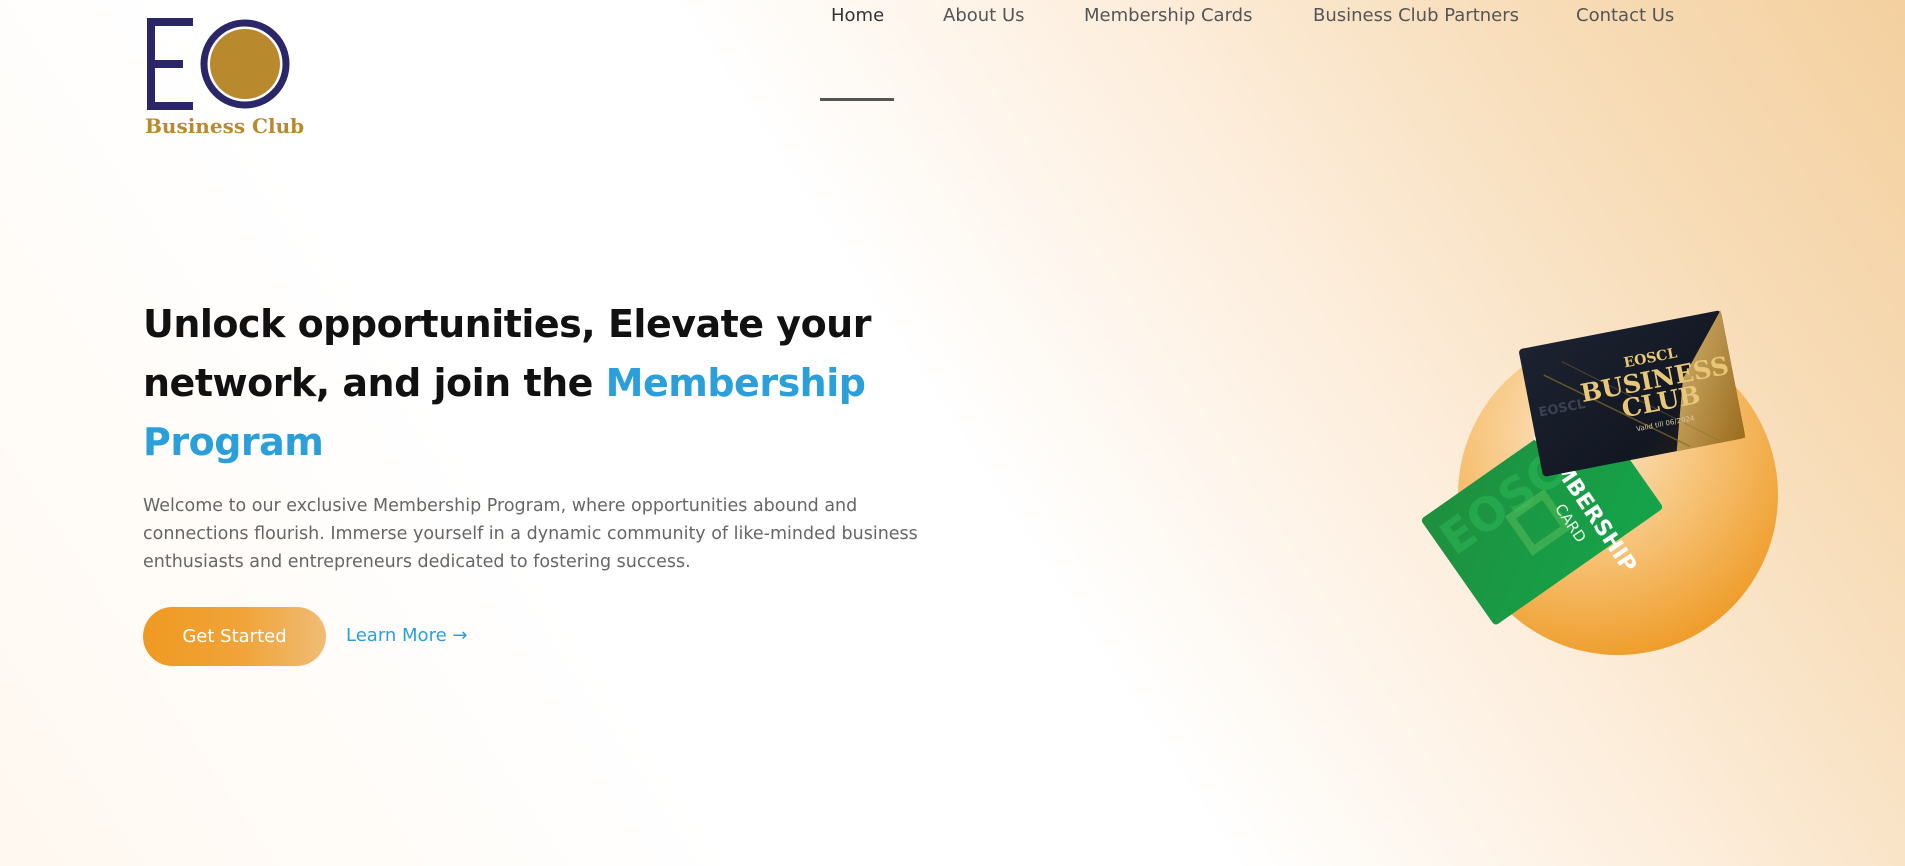  I want to click on nav-business-club-partners: Business Club Partners, so click(1416, 21).